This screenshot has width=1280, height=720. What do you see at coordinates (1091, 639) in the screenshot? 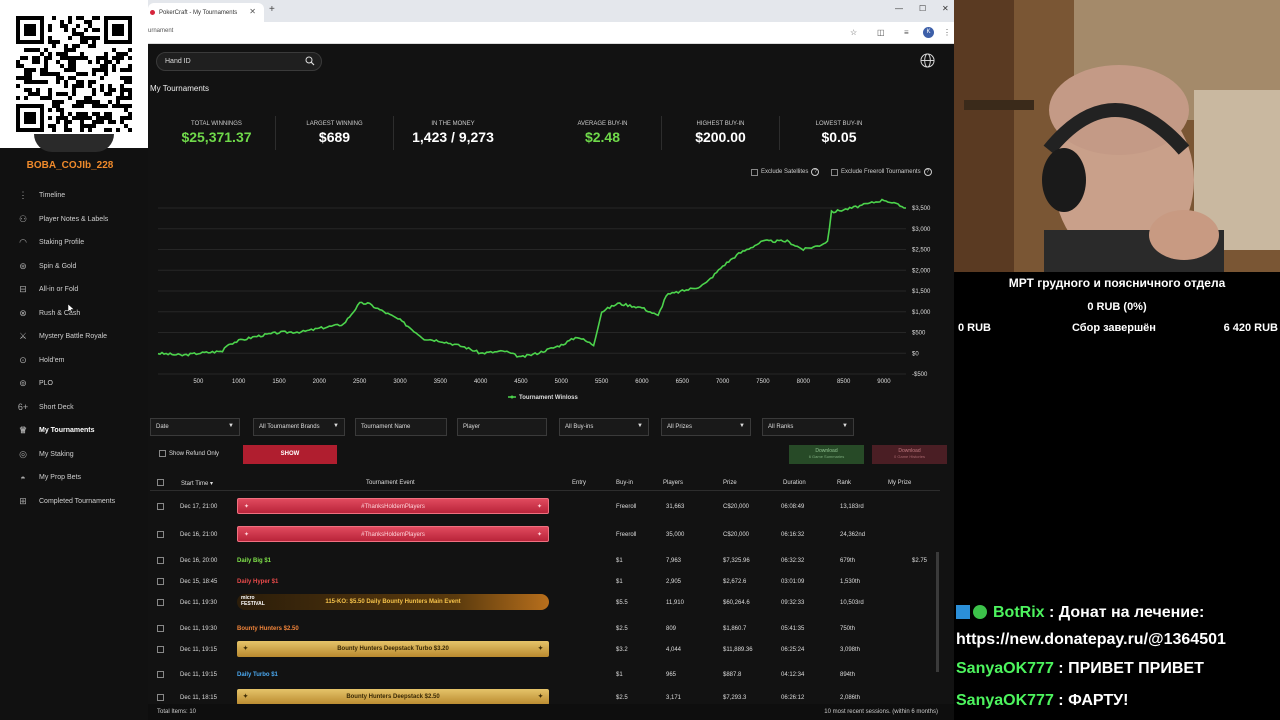
I see `chat-text: https://new.donatepay.ru/@1364501` at bounding box center [1091, 639].